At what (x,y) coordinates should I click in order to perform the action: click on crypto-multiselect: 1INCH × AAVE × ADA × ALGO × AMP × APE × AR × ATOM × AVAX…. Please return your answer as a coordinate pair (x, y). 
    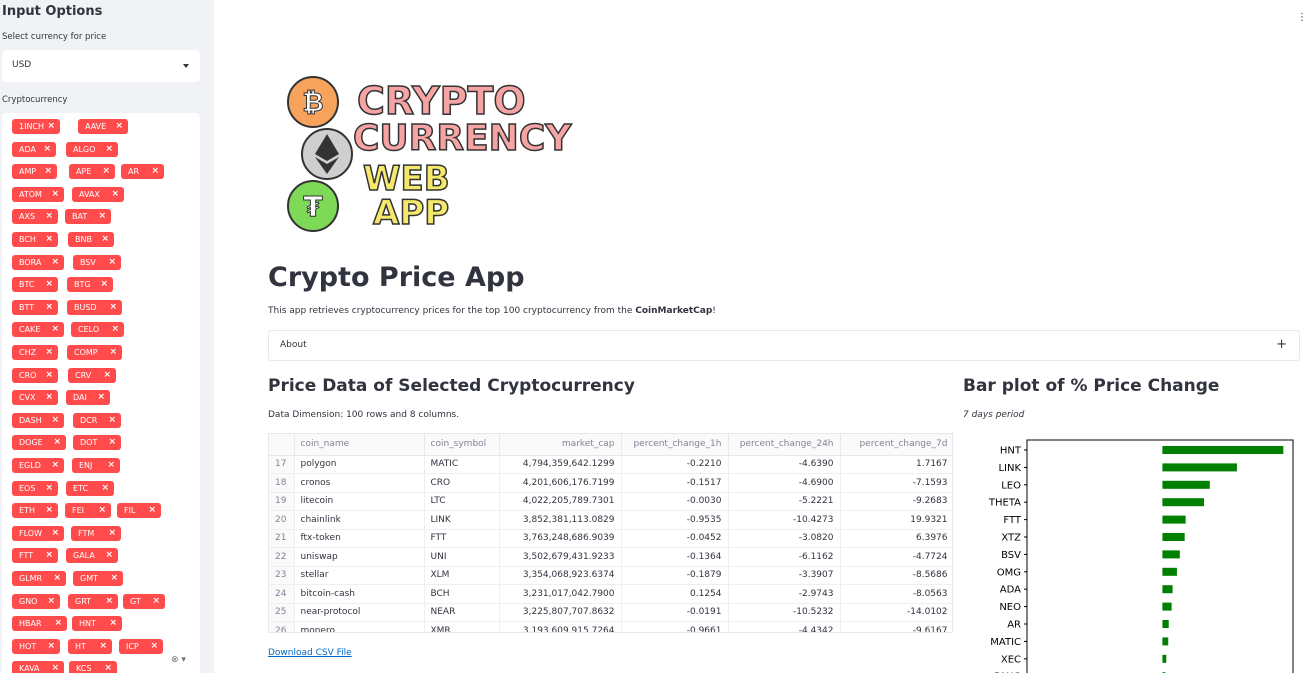
    Looking at the image, I should click on (101, 393).